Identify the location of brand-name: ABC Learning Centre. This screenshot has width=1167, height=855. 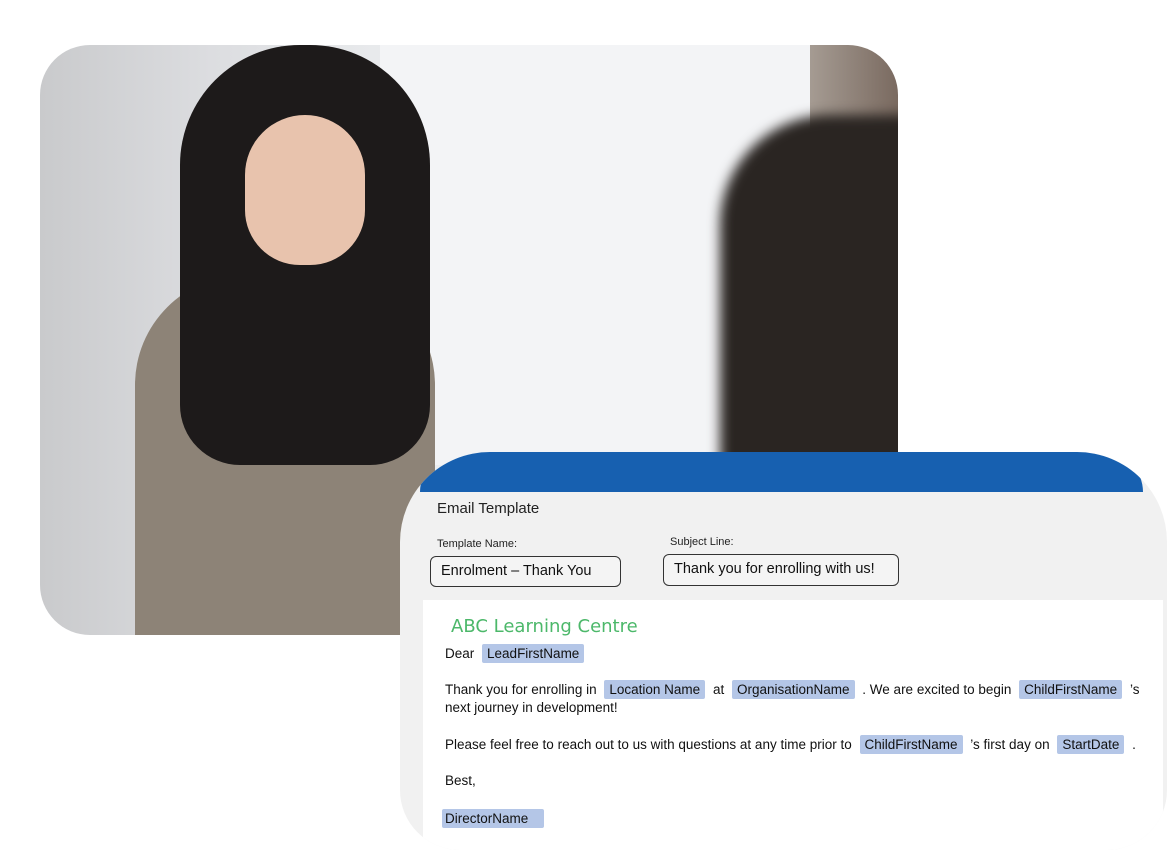
(544, 626).